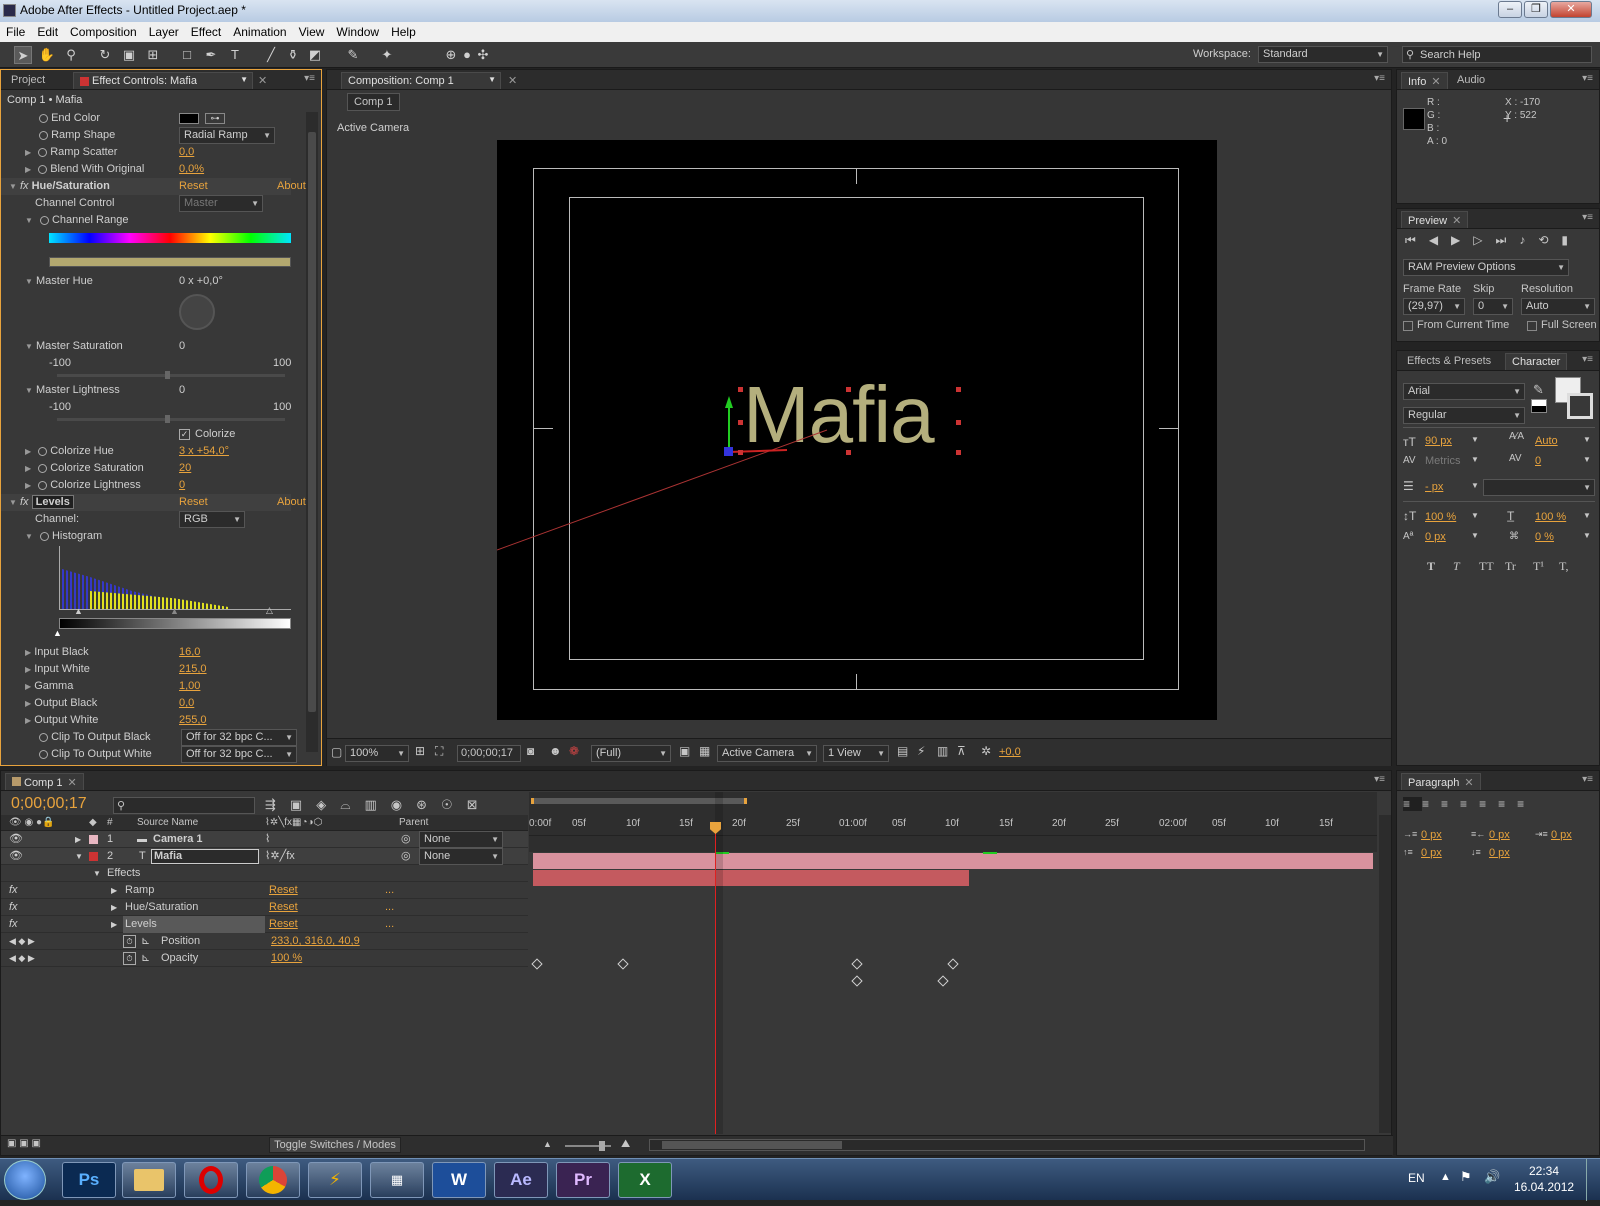 This screenshot has width=1600, height=1206. What do you see at coordinates (103, 31) in the screenshot?
I see `menu-composition: Composition` at bounding box center [103, 31].